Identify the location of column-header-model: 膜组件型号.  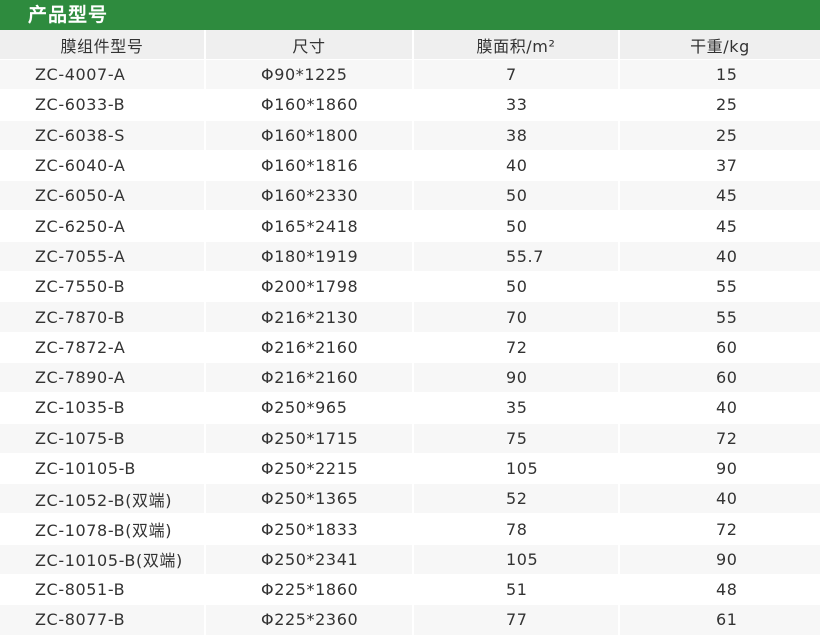
(103, 45).